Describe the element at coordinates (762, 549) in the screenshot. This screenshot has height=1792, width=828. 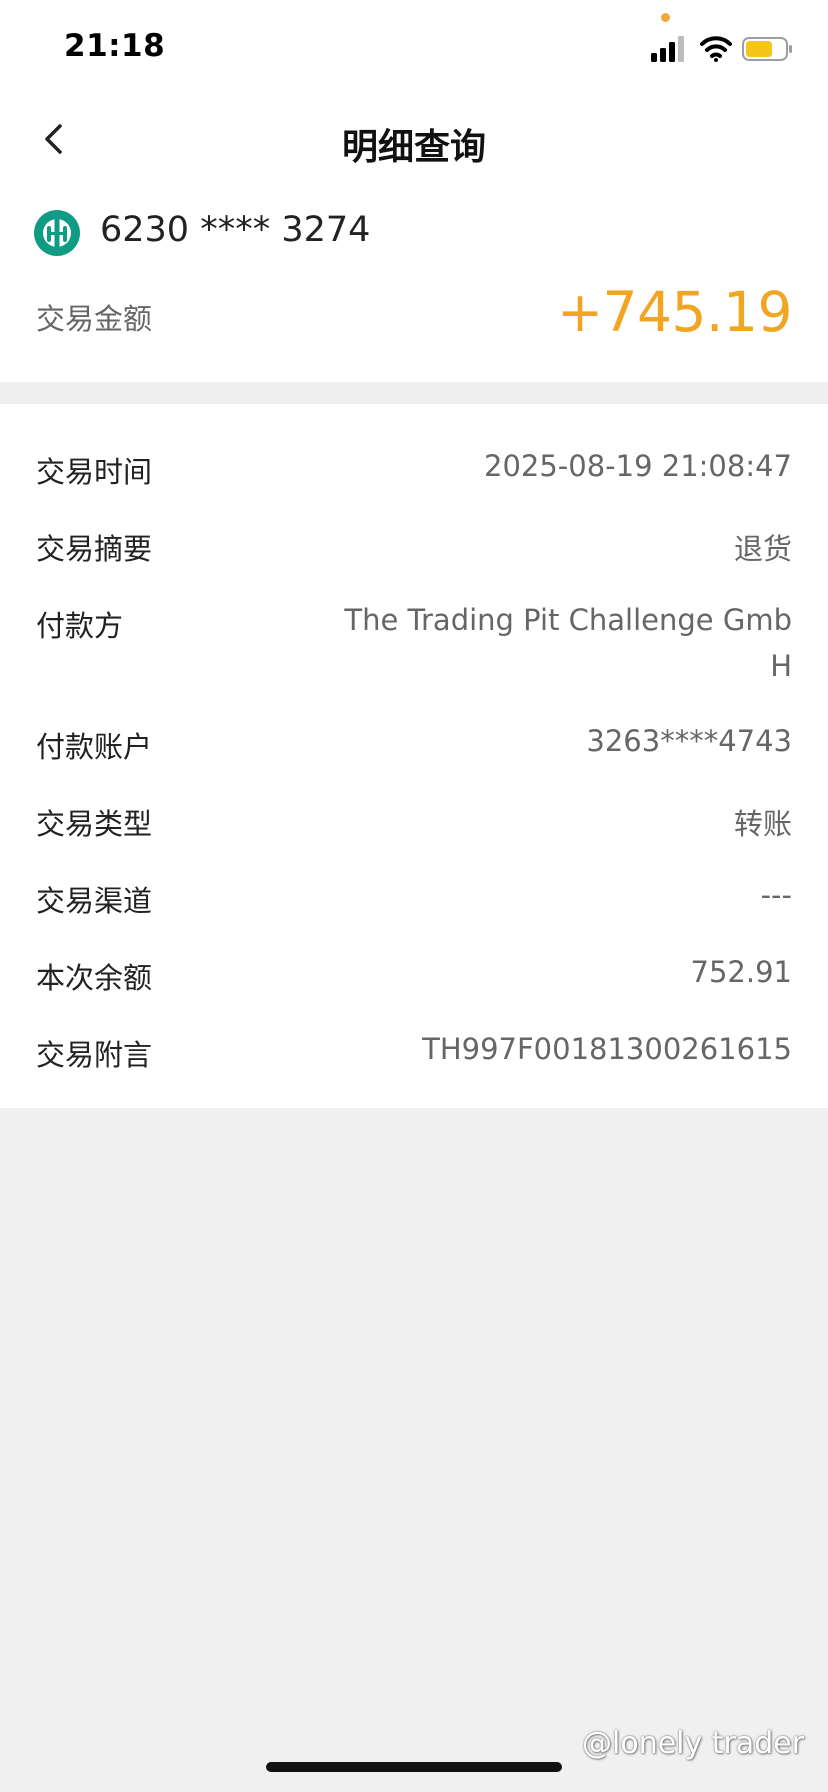
I see `detail-value: 退货` at that location.